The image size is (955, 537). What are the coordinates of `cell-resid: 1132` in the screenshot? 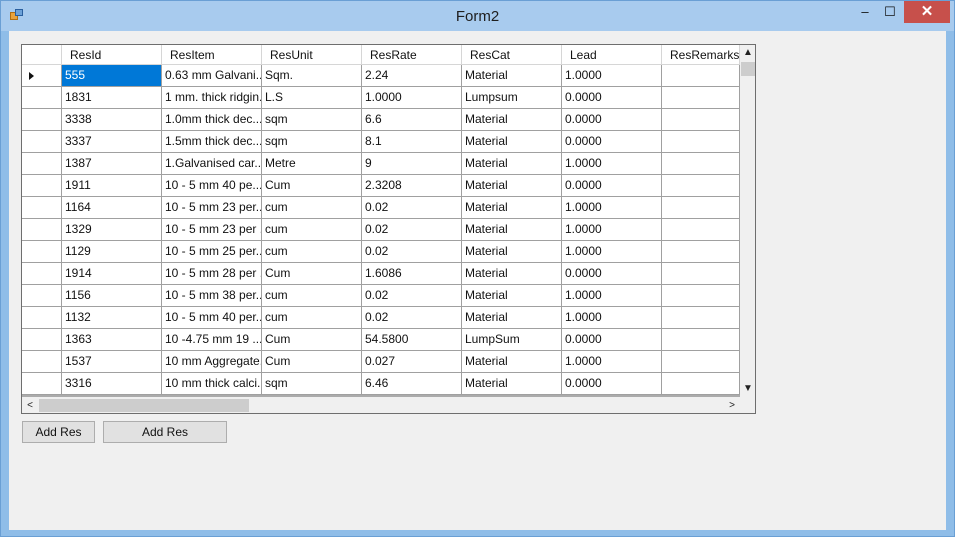 It's located at (112, 318).